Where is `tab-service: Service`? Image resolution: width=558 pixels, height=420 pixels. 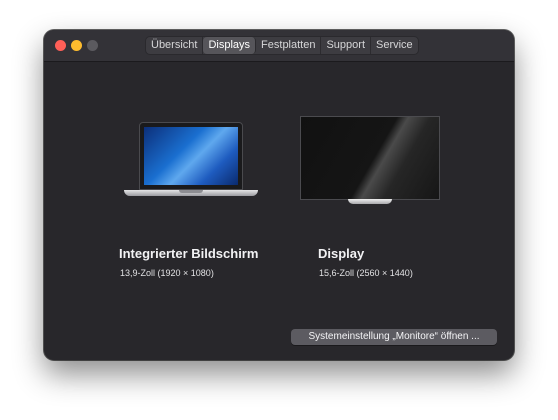 tab-service: Service is located at coordinates (394, 45).